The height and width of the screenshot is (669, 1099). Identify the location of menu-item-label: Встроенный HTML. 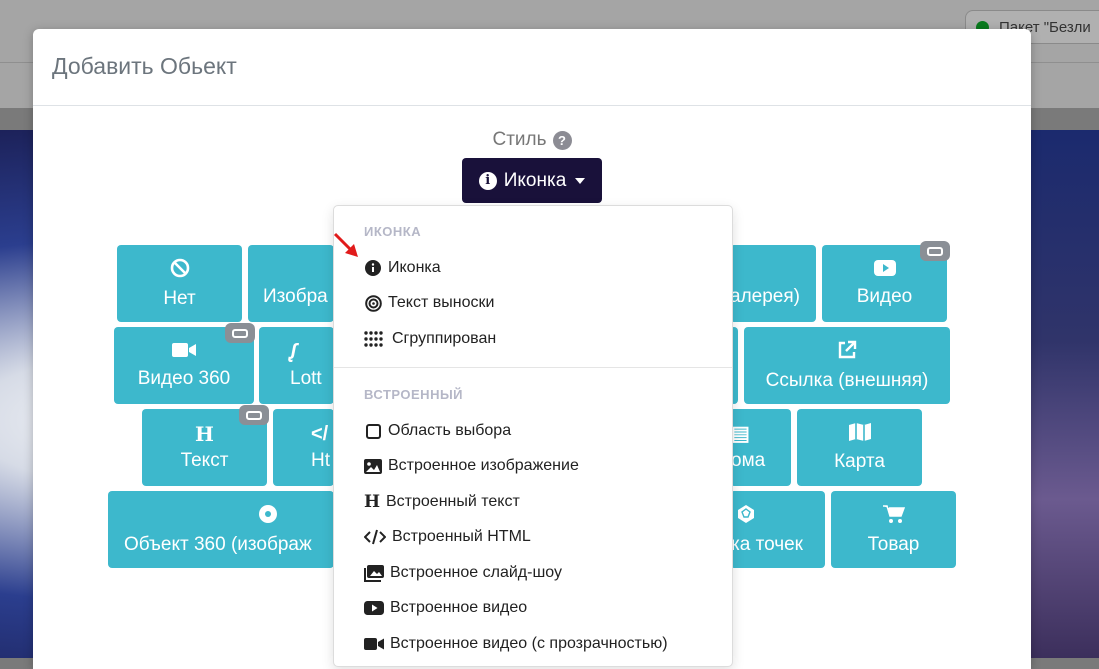
(461, 536).